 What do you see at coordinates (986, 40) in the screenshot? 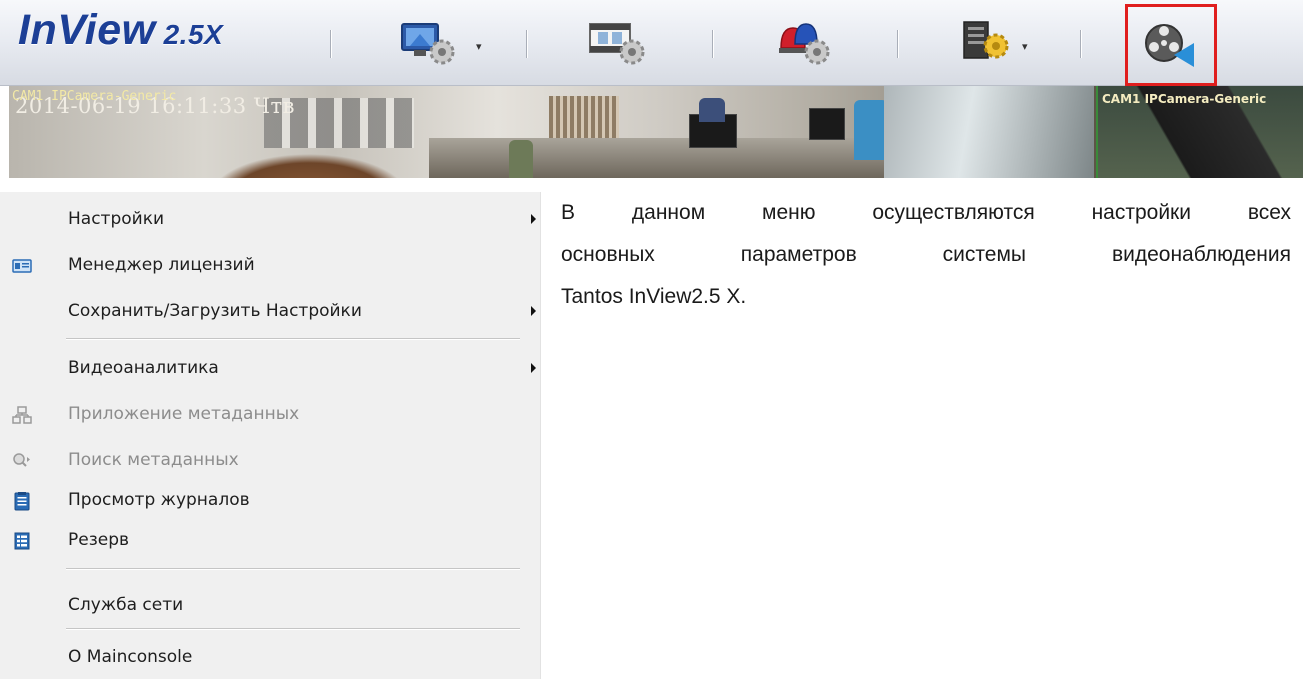
I see `server-gear-icon` at bounding box center [986, 40].